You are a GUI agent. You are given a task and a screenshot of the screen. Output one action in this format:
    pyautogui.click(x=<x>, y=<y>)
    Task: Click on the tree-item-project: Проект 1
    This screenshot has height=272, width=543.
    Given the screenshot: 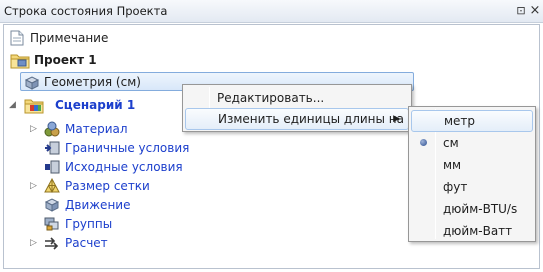 What is the action you would take?
    pyautogui.click(x=53, y=60)
    